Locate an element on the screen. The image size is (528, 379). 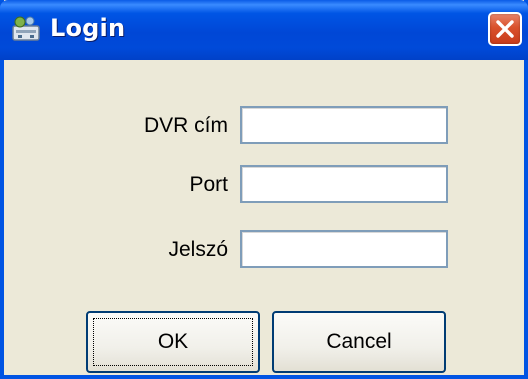
dvr-address-input is located at coordinates (344, 125).